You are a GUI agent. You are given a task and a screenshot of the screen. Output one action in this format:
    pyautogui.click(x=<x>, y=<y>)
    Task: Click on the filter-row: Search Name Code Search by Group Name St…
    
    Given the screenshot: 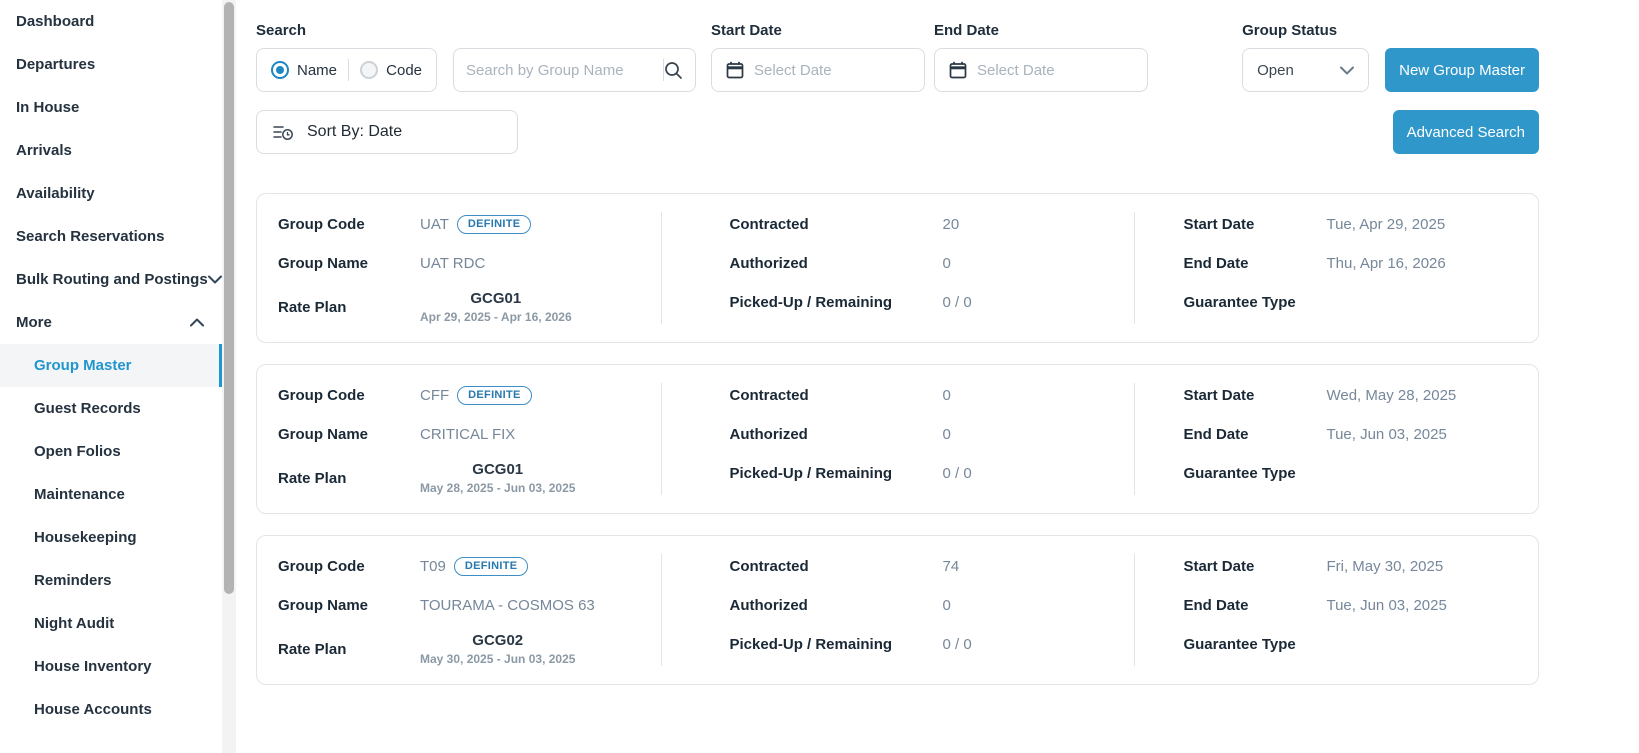 What is the action you would take?
    pyautogui.click(x=897, y=57)
    